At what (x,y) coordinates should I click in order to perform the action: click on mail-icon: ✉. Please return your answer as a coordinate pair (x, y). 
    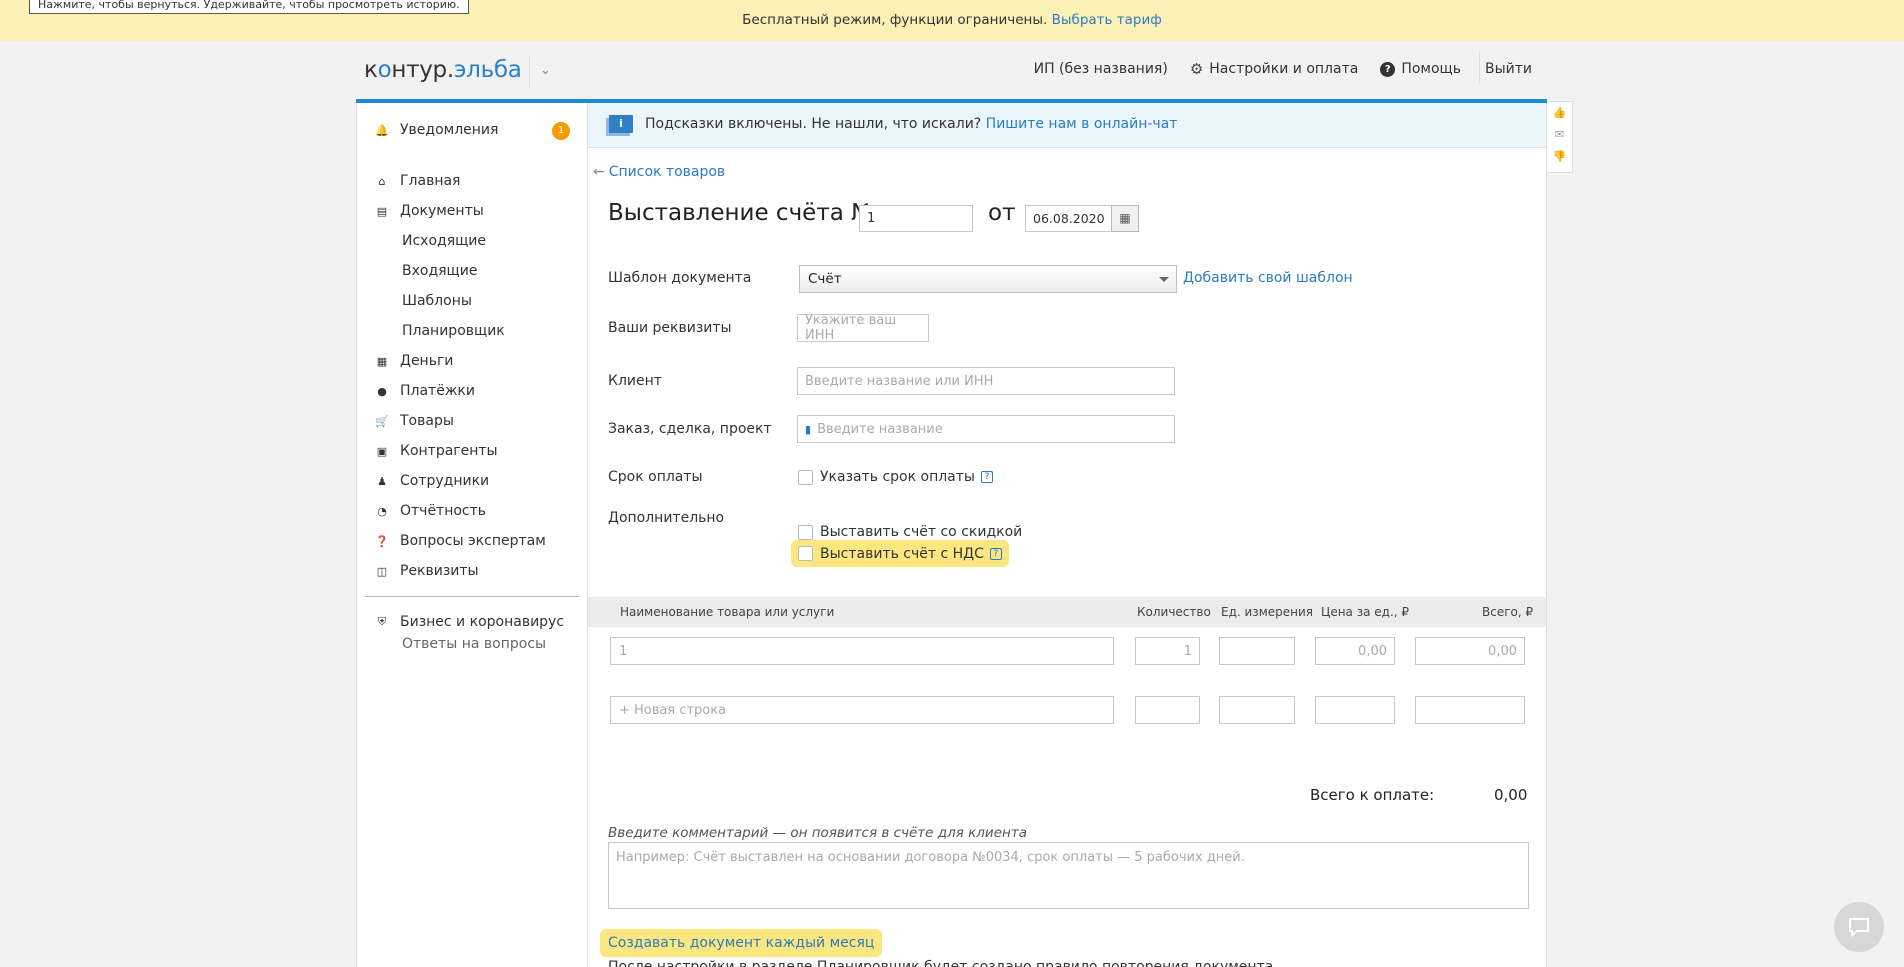
    Looking at the image, I should click on (1559, 135).